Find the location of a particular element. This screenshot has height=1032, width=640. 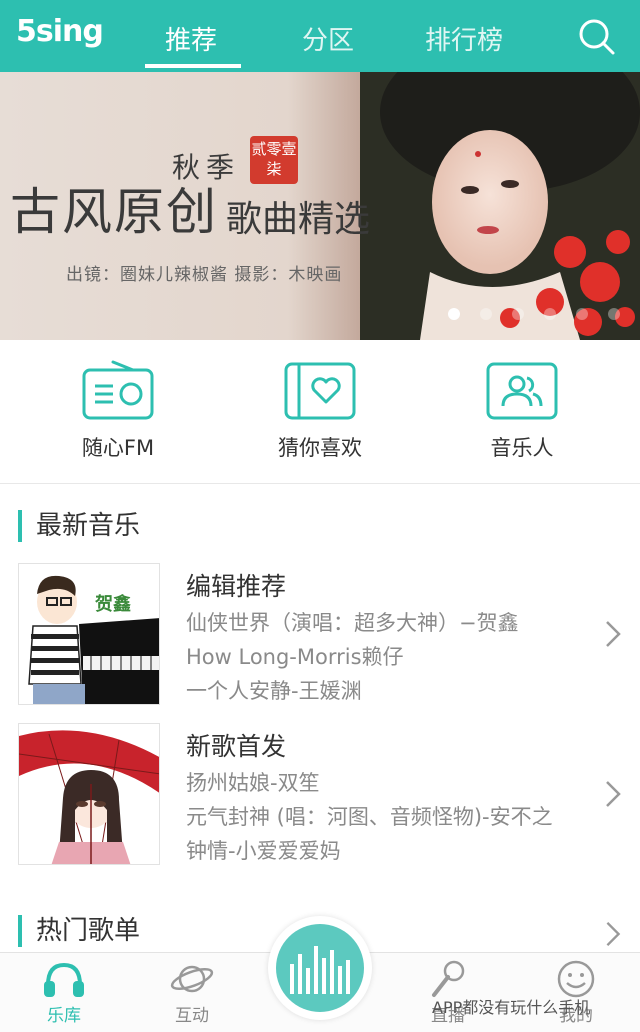

smiley-icon is located at coordinates (576, 979).